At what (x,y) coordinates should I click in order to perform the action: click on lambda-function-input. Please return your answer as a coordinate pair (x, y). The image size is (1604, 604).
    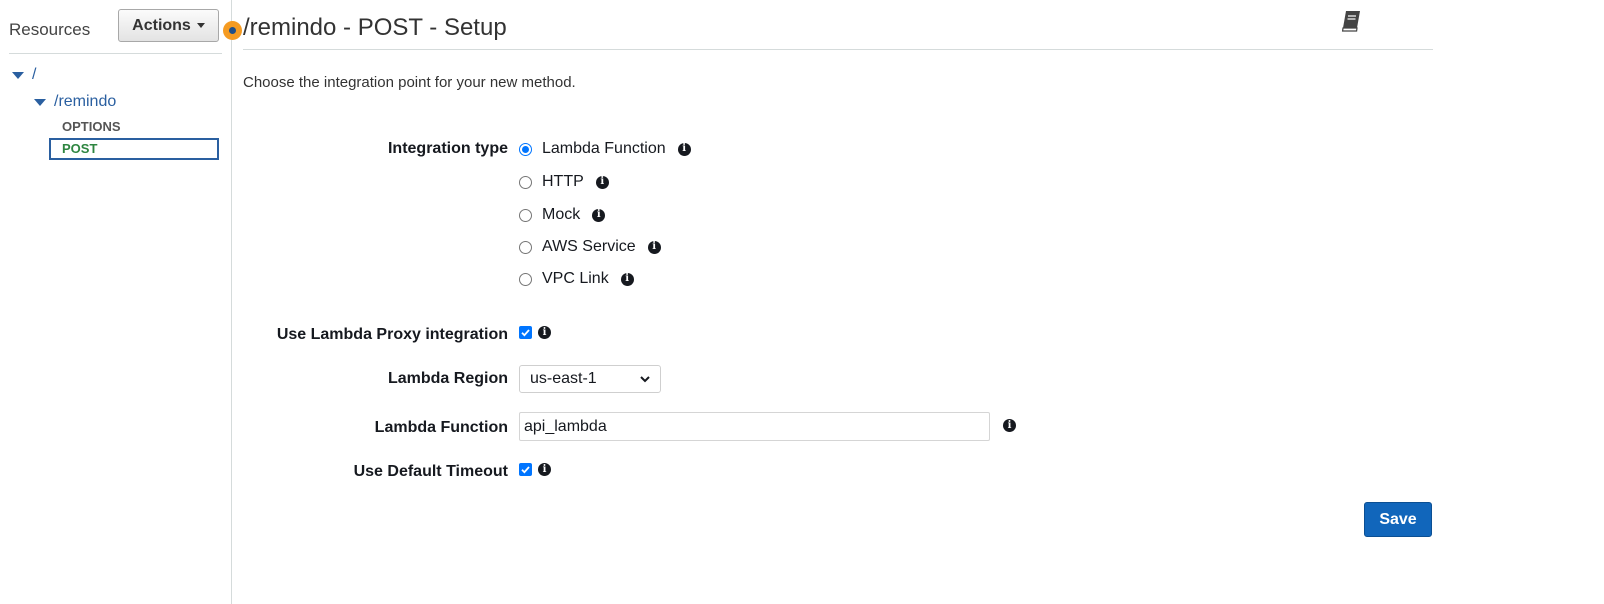
    Looking at the image, I should click on (754, 426).